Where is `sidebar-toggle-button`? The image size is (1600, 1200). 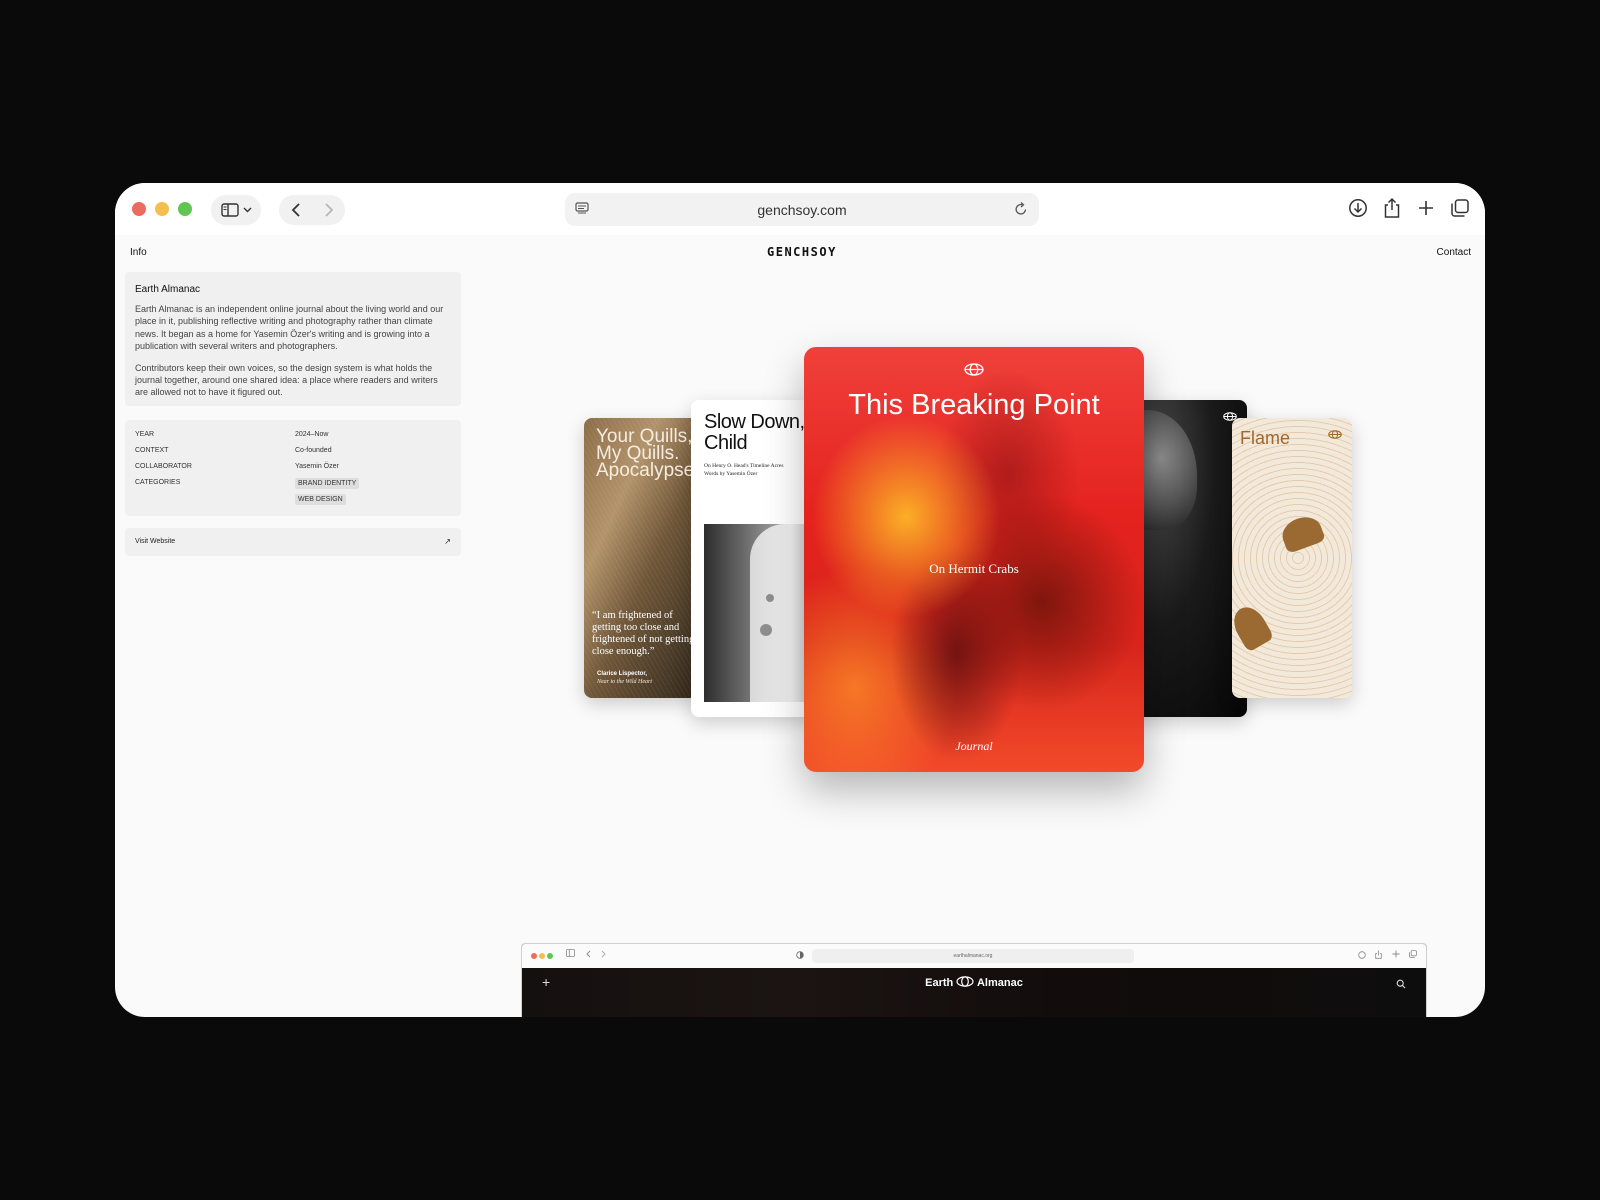
sidebar-toggle-button is located at coordinates (236, 210).